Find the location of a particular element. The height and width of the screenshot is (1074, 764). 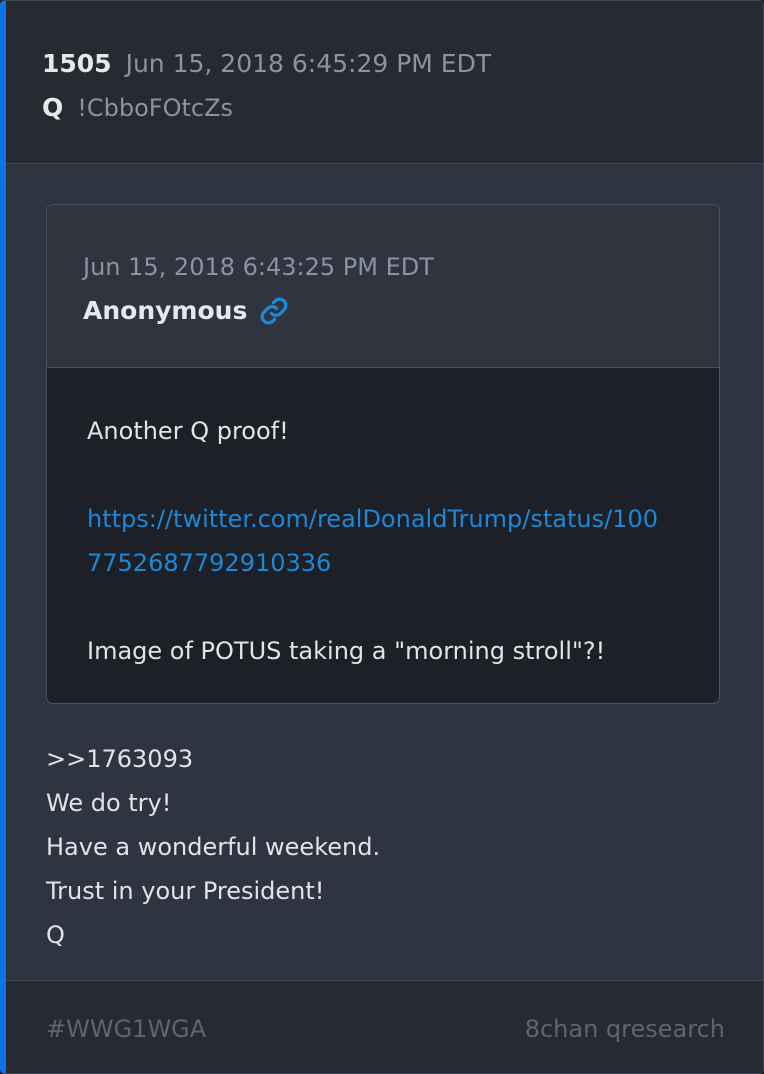

post-signature: Q is located at coordinates (55, 935).